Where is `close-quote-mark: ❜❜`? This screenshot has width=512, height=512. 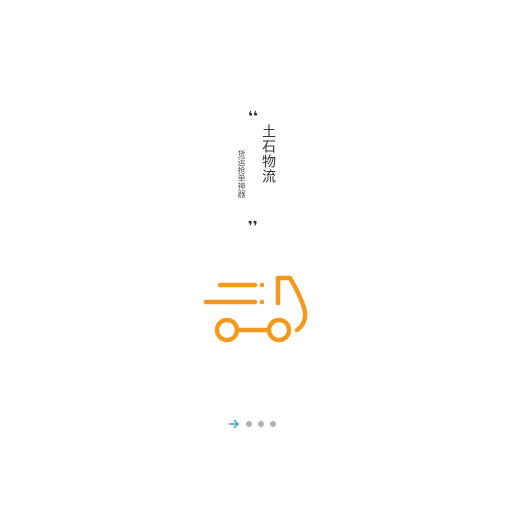
close-quote-mark: ❜❜ is located at coordinates (253, 227).